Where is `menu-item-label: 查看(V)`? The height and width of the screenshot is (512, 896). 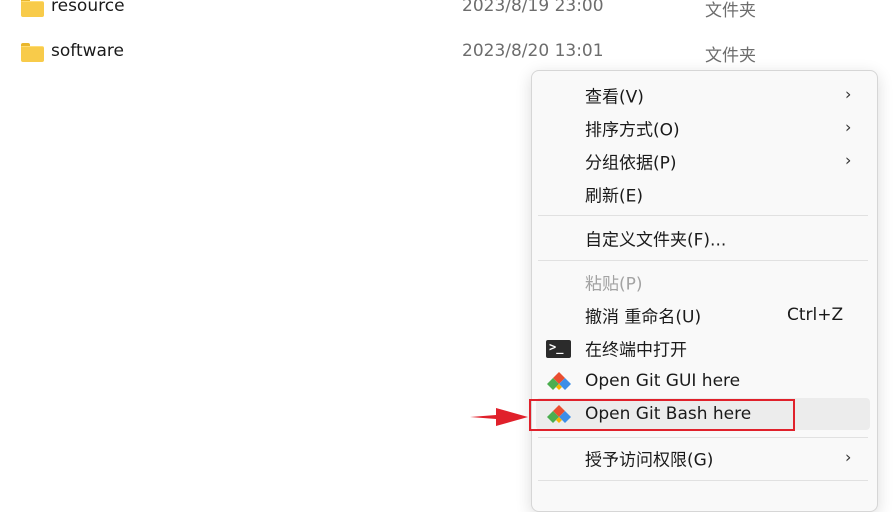
menu-item-label: 查看(V) is located at coordinates (614, 97).